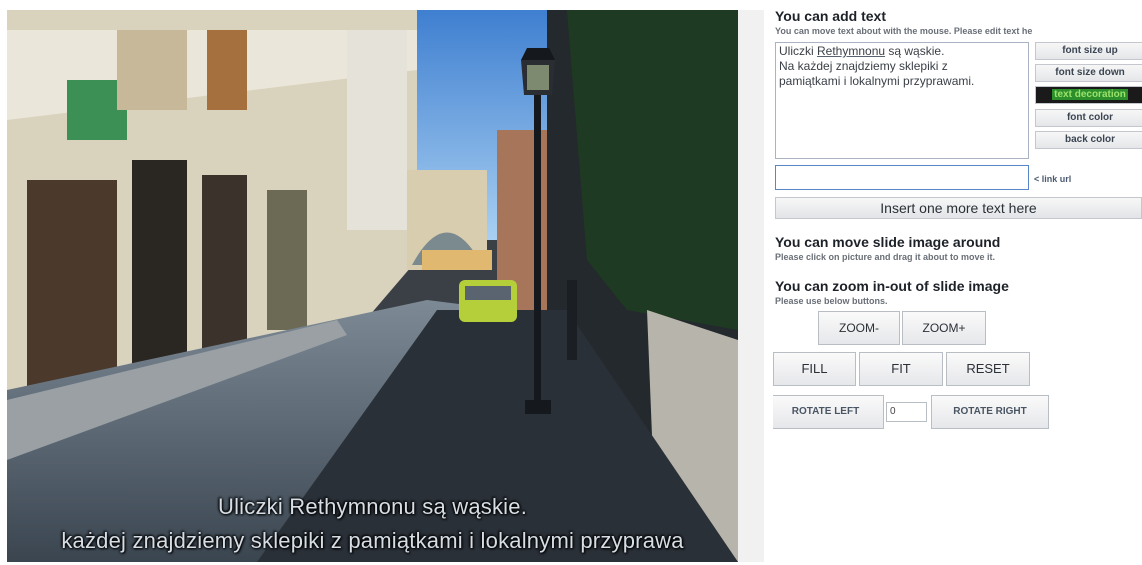 The image size is (1142, 565). I want to click on link-url-label: < link url, so click(1053, 179).